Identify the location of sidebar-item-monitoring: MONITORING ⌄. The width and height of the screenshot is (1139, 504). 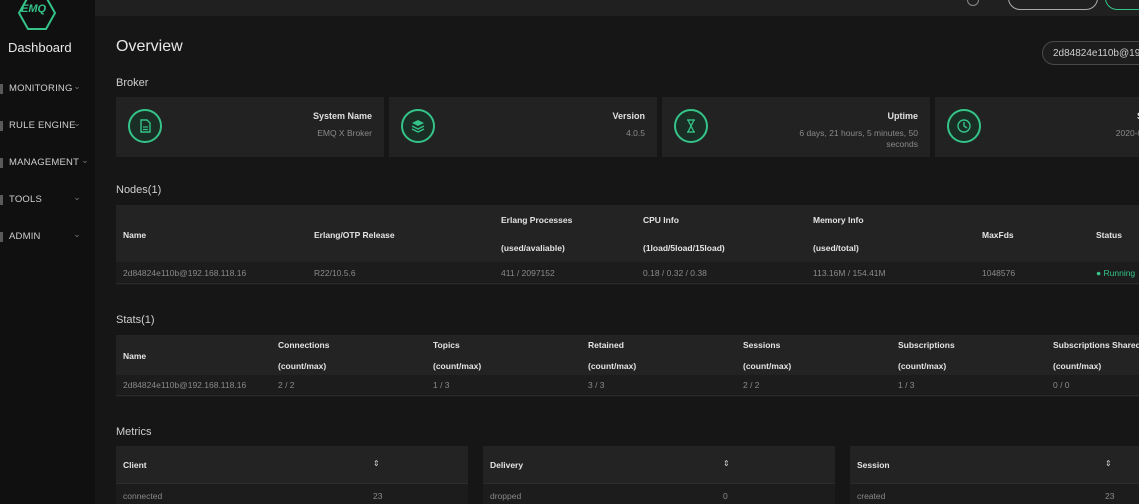
(47, 90).